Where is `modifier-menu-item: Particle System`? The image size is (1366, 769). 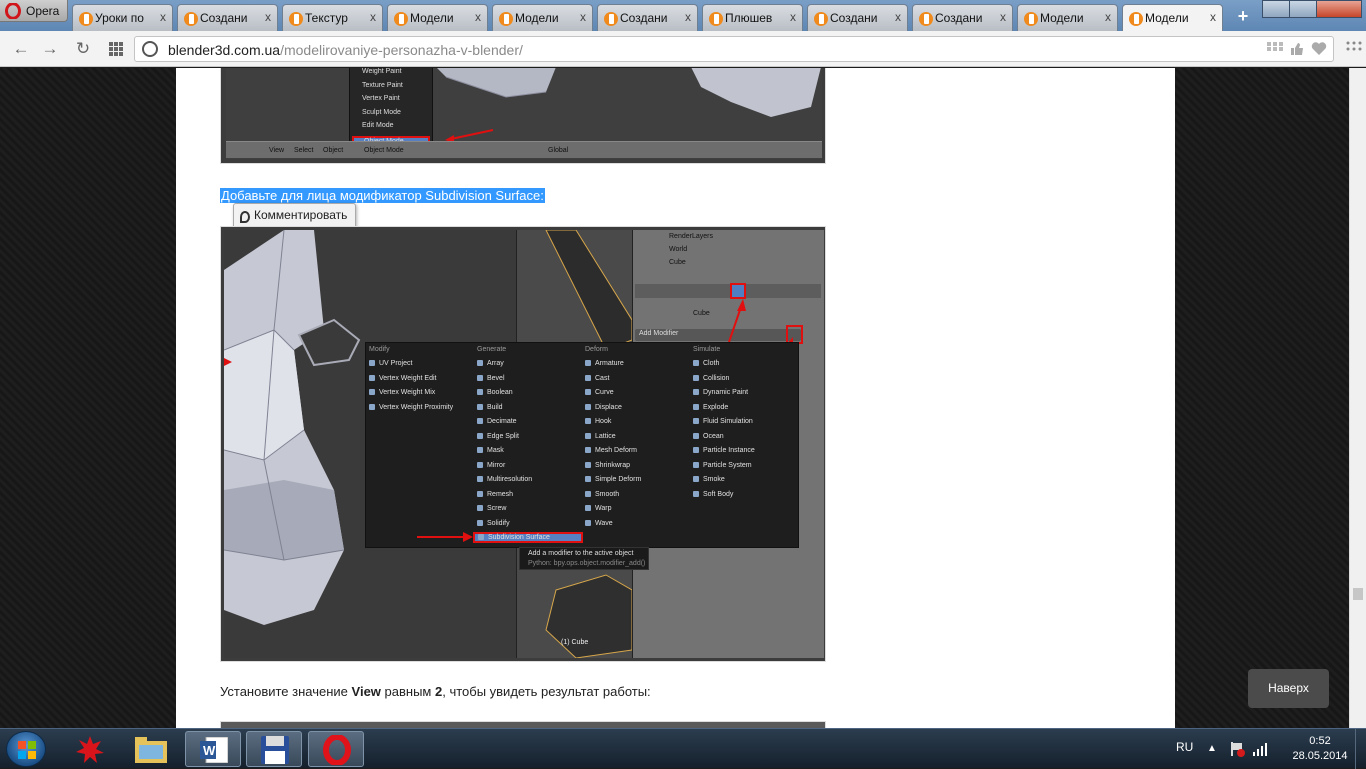
modifier-menu-item: Particle System is located at coordinates (722, 465).